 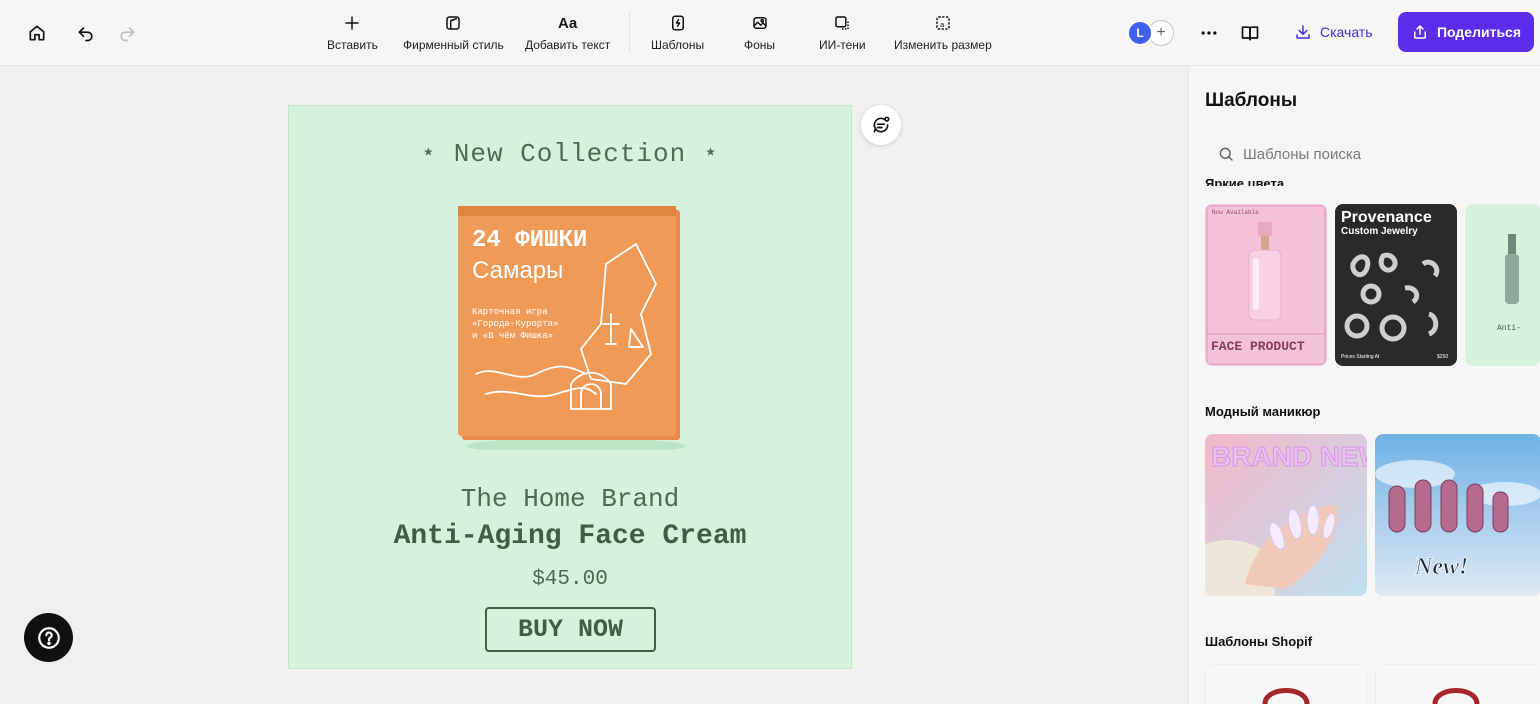 I want to click on thumb-text: BRAND NEW, so click(x=1289, y=456).